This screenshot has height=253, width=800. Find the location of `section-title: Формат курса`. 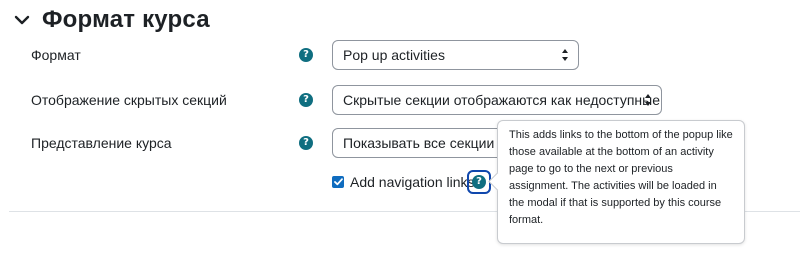

section-title: Формат курса is located at coordinates (126, 19).